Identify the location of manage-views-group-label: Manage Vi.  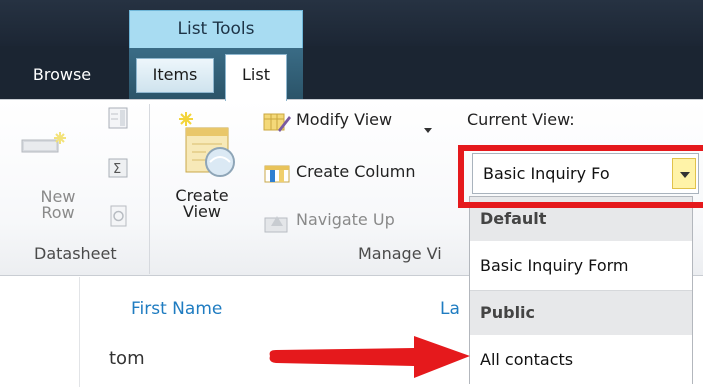
(400, 253).